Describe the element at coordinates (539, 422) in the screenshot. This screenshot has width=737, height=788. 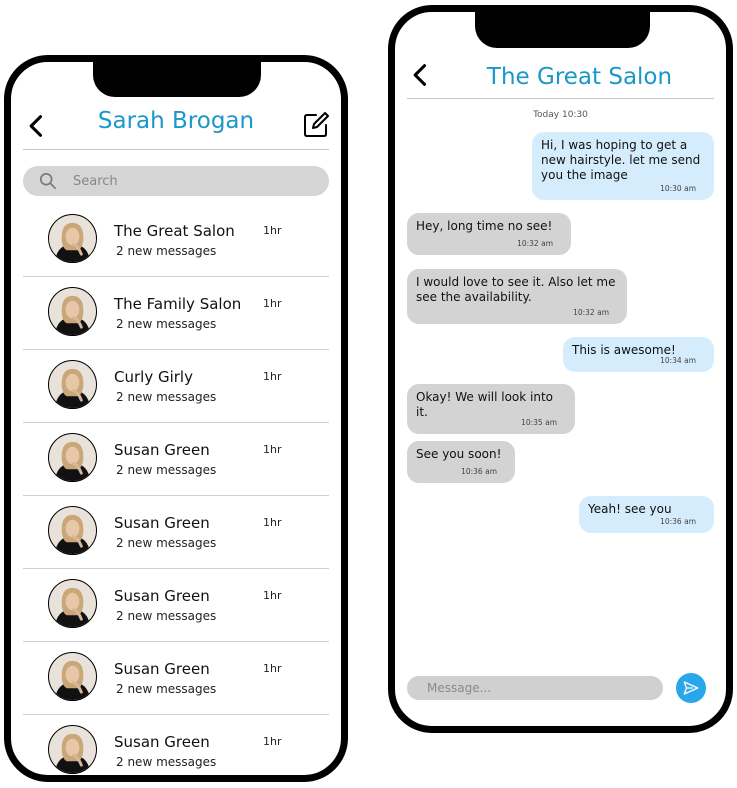
I see `message-time: 10:35 am` at that location.